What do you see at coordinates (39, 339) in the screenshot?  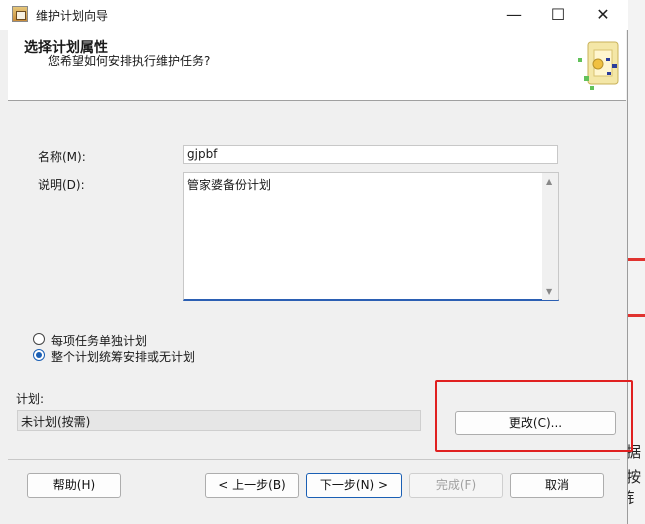 I see `separate-schedules-radio` at bounding box center [39, 339].